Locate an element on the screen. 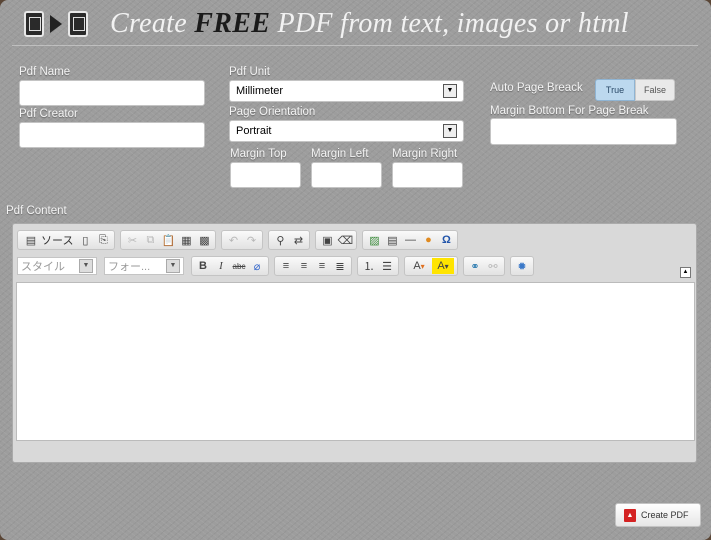 Image resolution: width=711 pixels, height=540 pixels. special-char-icon: Ω is located at coordinates (446, 240).